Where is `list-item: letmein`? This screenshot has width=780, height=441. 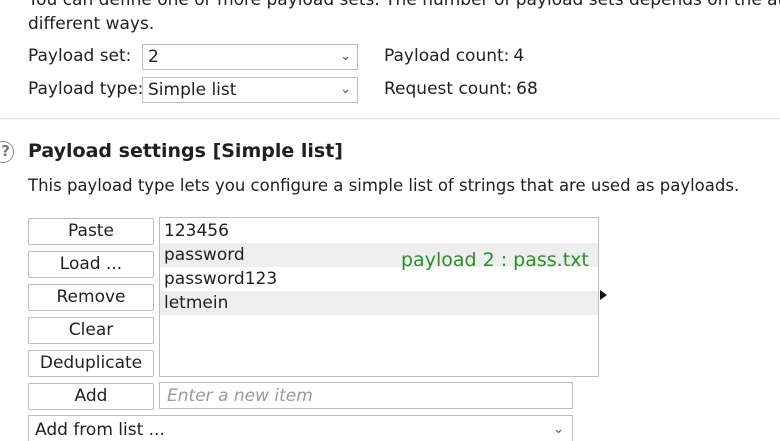 list-item: letmein is located at coordinates (379, 303).